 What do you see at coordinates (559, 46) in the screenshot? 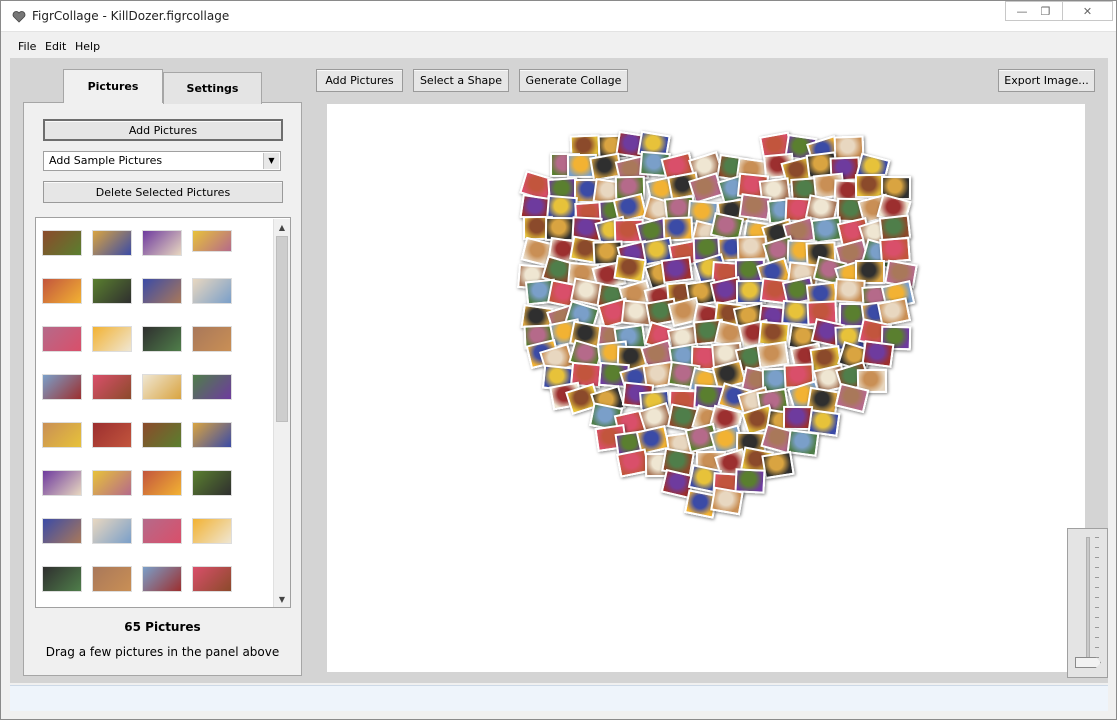
I see `menu-bar: File Edit Help` at bounding box center [559, 46].